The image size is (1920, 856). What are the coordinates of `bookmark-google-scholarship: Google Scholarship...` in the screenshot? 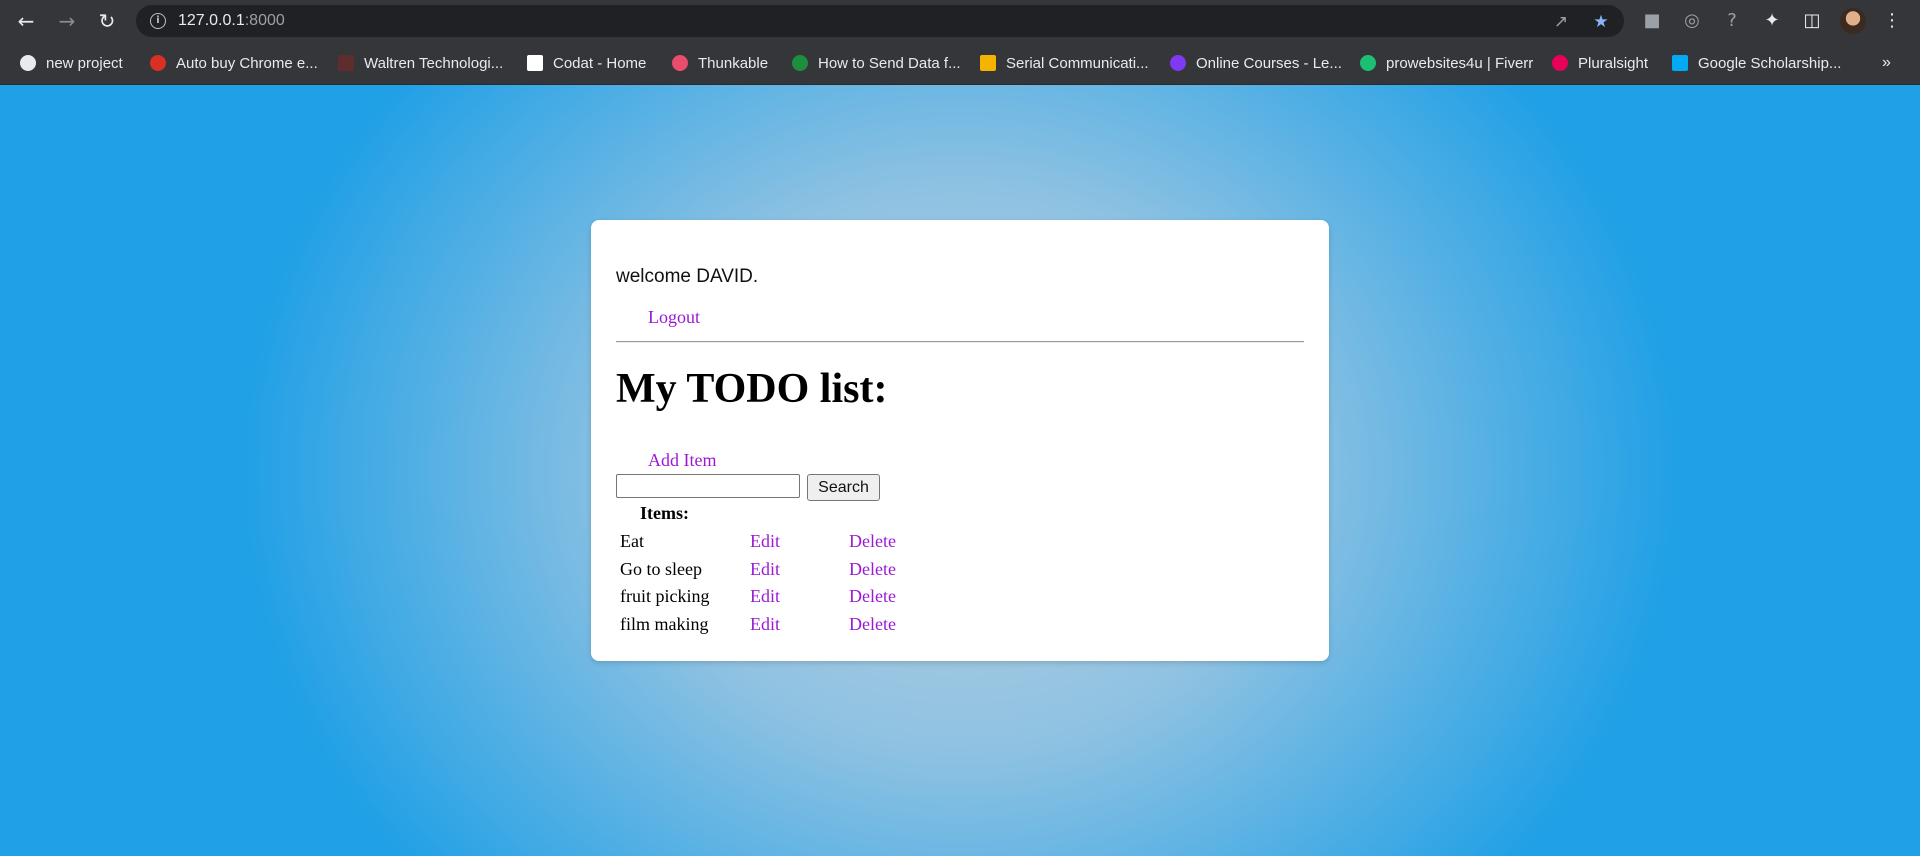 It's located at (1756, 63).